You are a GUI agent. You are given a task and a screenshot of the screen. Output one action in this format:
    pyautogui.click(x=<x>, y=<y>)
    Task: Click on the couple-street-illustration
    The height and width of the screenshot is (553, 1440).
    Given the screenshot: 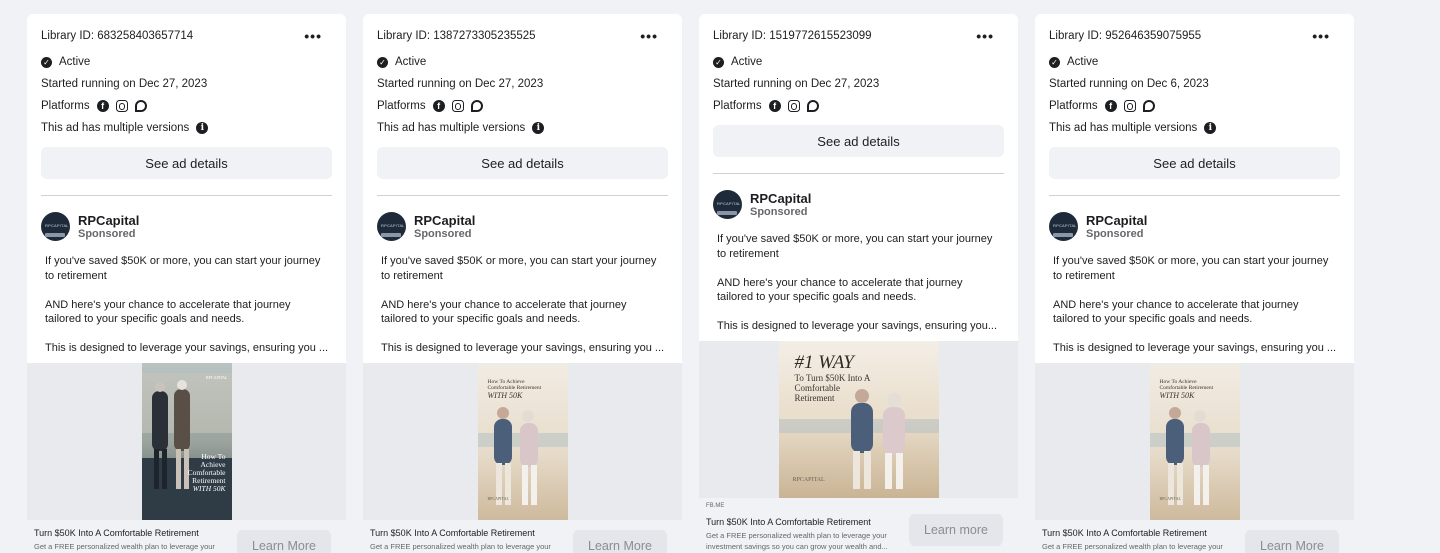 What is the action you would take?
    pyautogui.click(x=186, y=442)
    